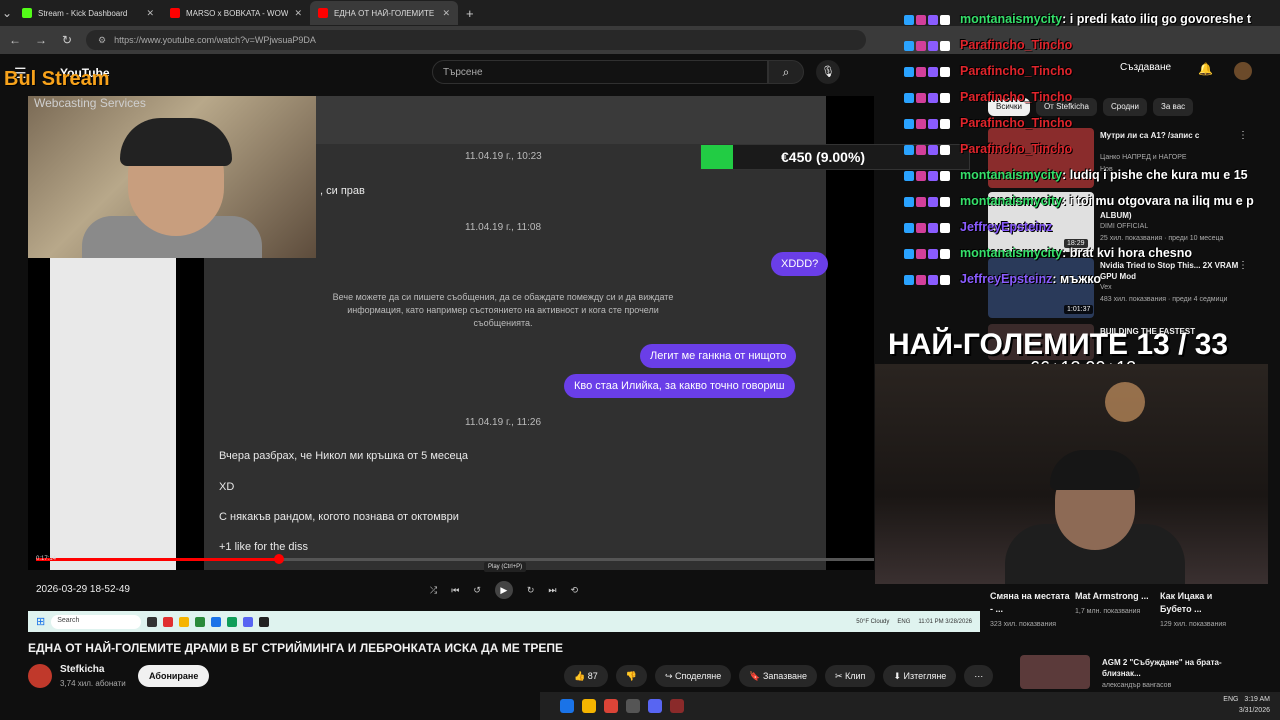 The height and width of the screenshot is (720, 1280). I want to click on chat-date: 11.04.19 г., 11:08, so click(503, 227).